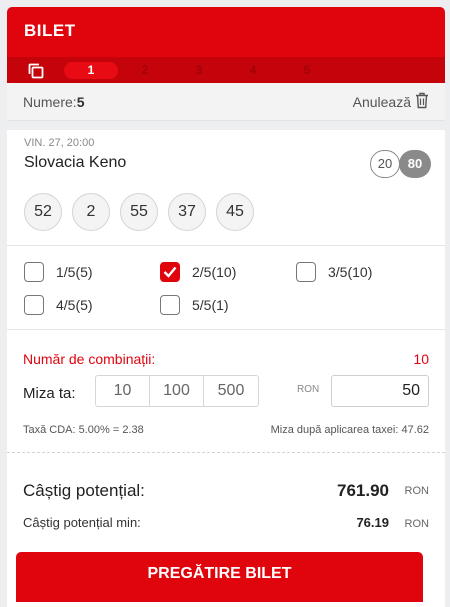 This screenshot has height=607, width=450. Describe the element at coordinates (84, 490) in the screenshot. I see `potential-win-label: Câștig potențial:` at that location.